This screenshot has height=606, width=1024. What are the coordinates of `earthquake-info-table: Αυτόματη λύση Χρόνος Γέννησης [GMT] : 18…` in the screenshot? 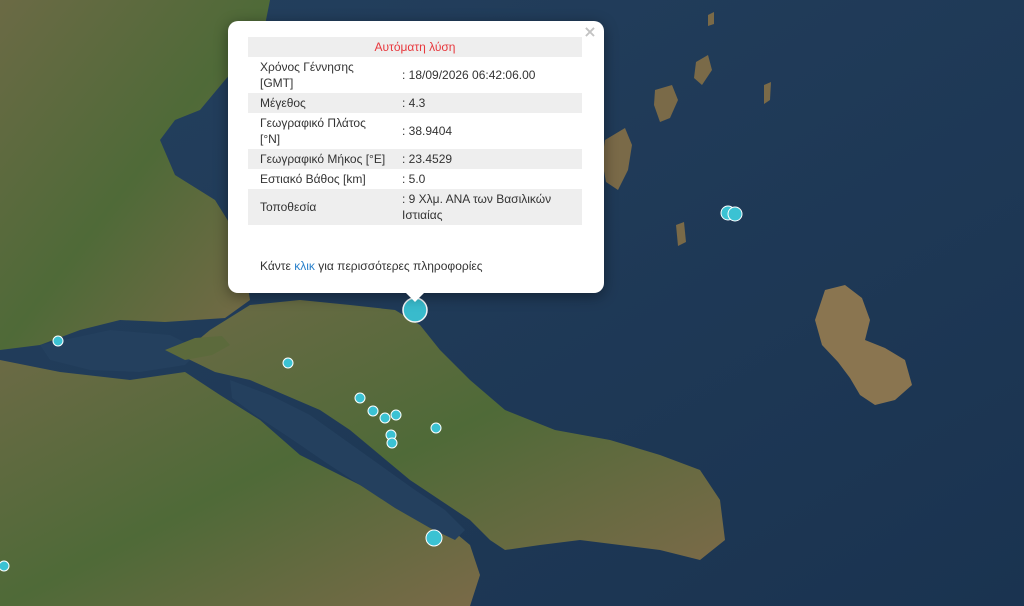 It's located at (415, 131).